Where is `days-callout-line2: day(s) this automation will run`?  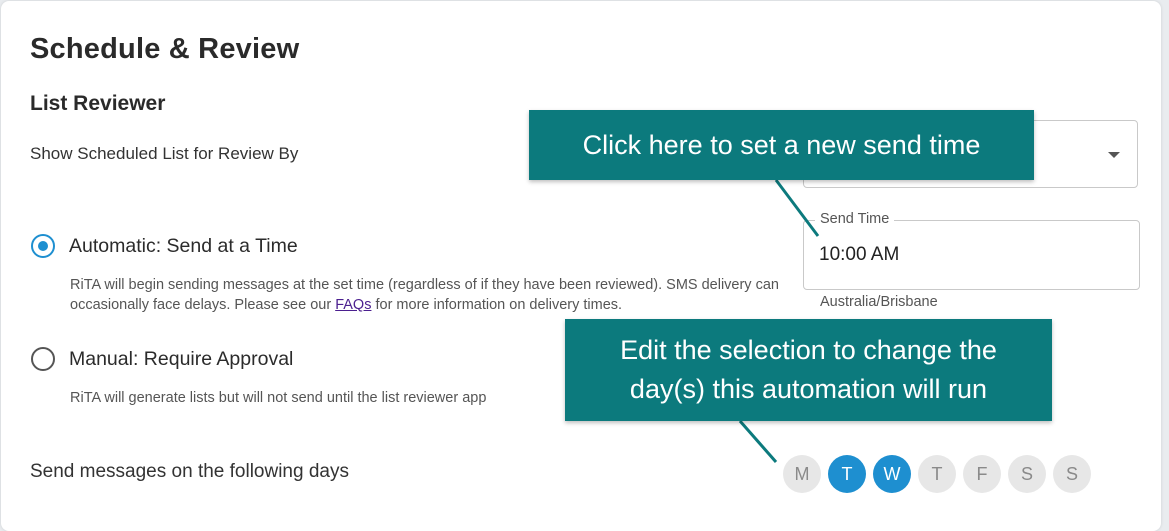
days-callout-line2: day(s) this automation will run is located at coordinates (808, 389).